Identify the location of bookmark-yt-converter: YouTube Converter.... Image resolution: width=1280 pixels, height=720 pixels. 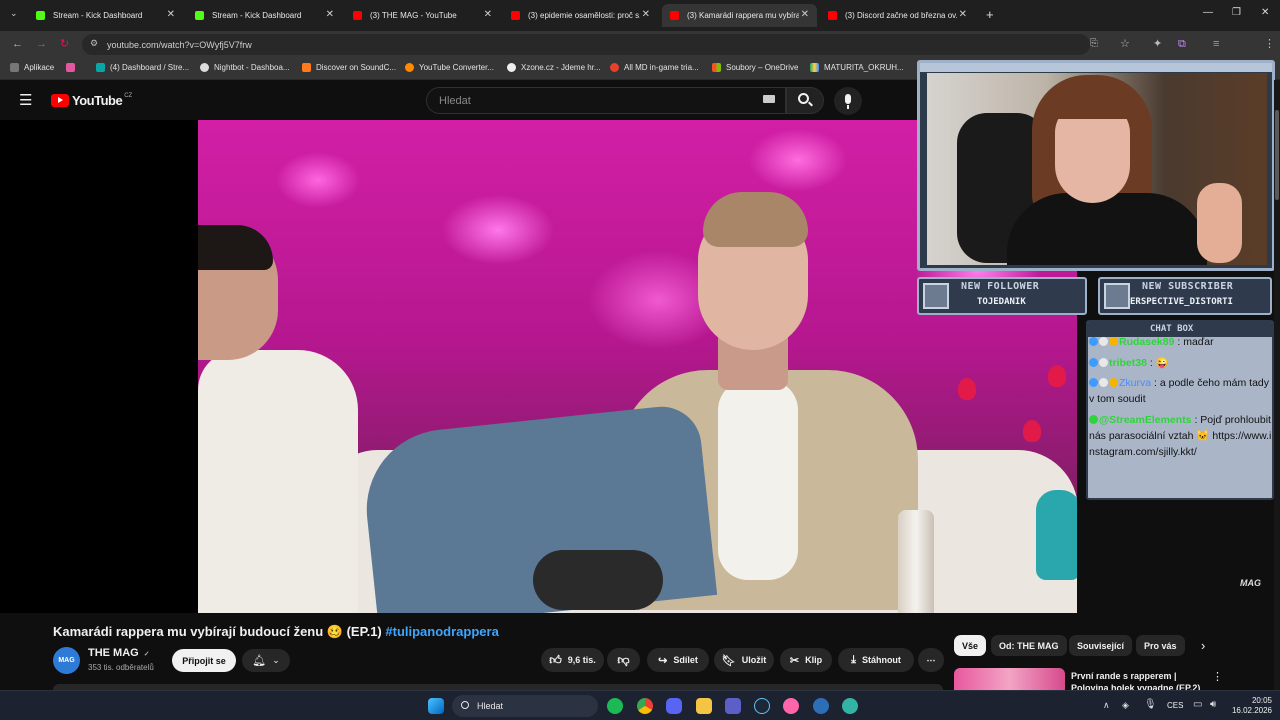
(449, 67).